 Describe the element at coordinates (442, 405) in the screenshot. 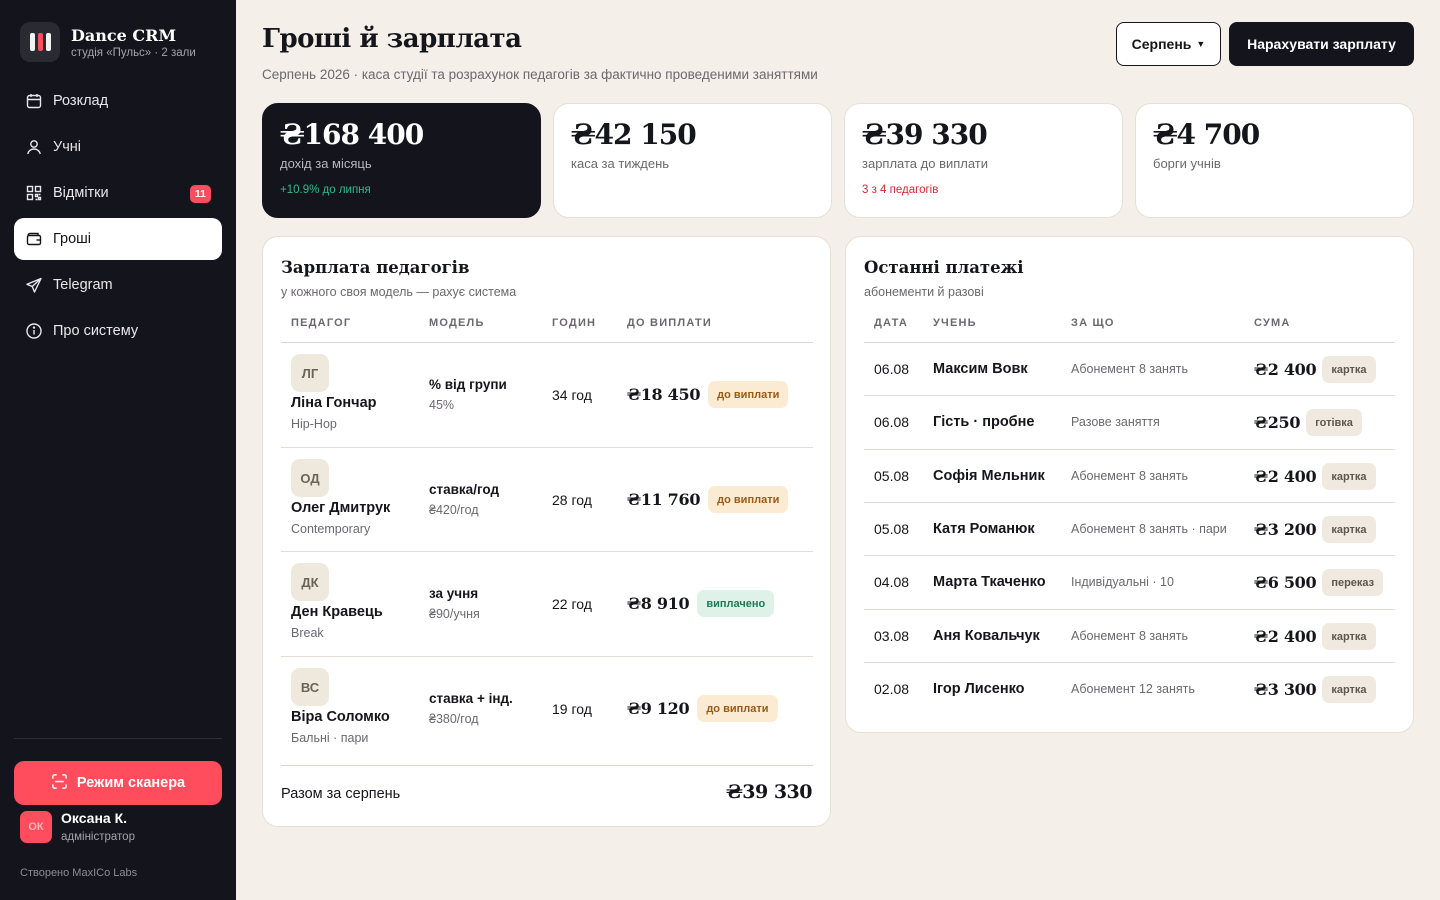

I see `pay-model-detail: 45%` at that location.